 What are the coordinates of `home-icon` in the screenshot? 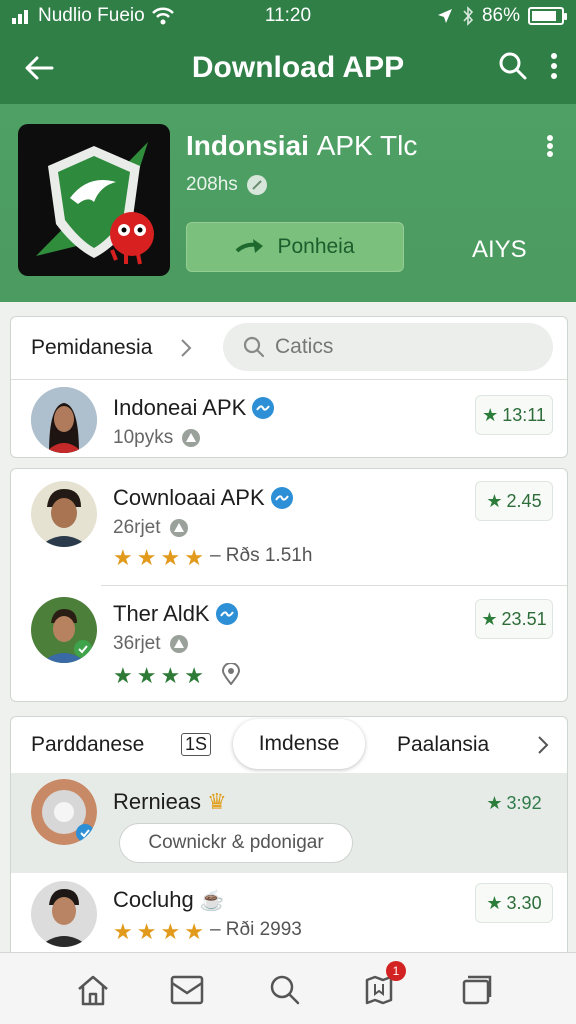 It's located at (93, 990).